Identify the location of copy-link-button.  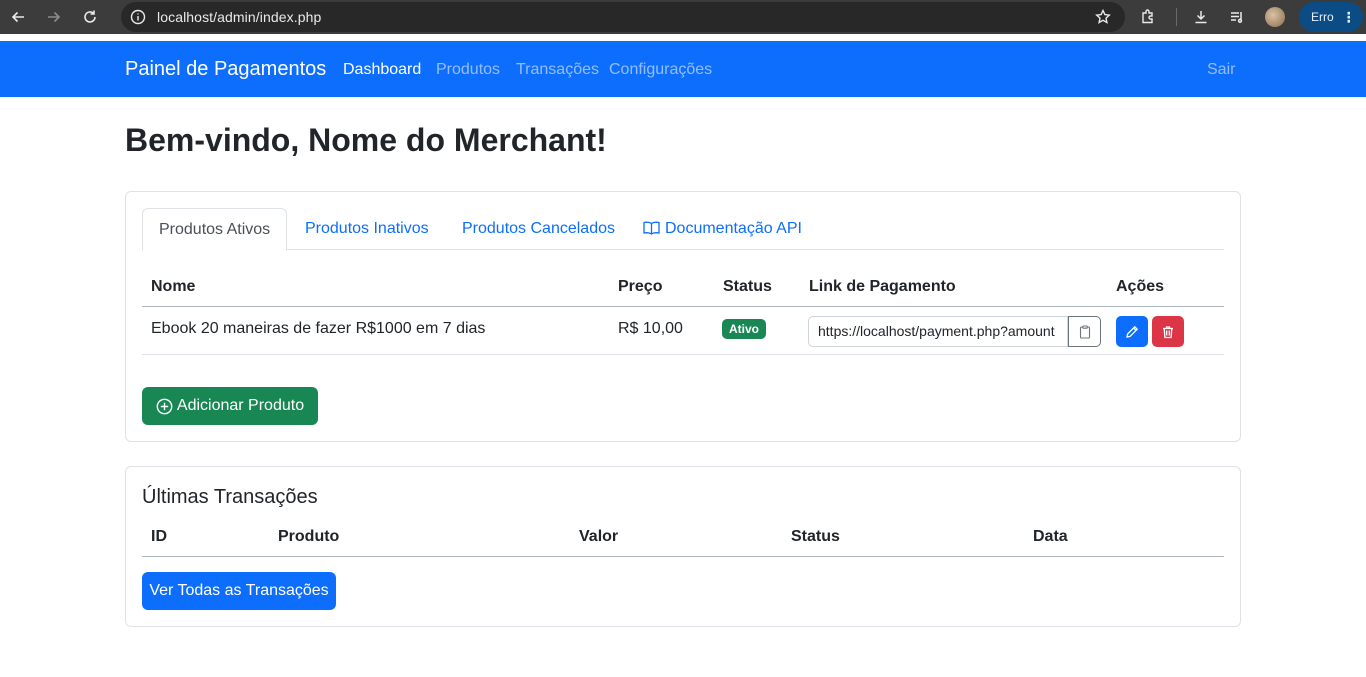
(1084, 331).